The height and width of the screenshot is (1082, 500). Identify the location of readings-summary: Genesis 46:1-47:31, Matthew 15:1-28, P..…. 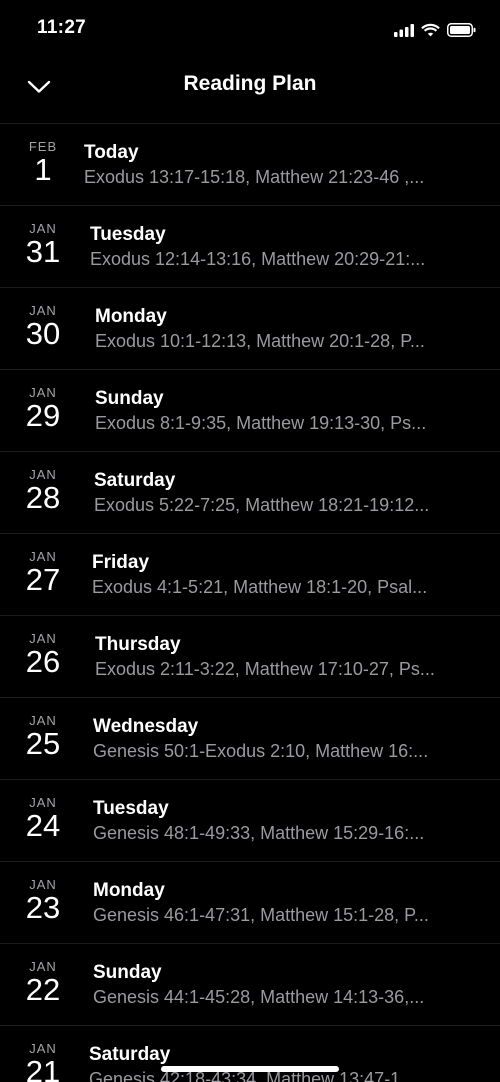
(261, 915).